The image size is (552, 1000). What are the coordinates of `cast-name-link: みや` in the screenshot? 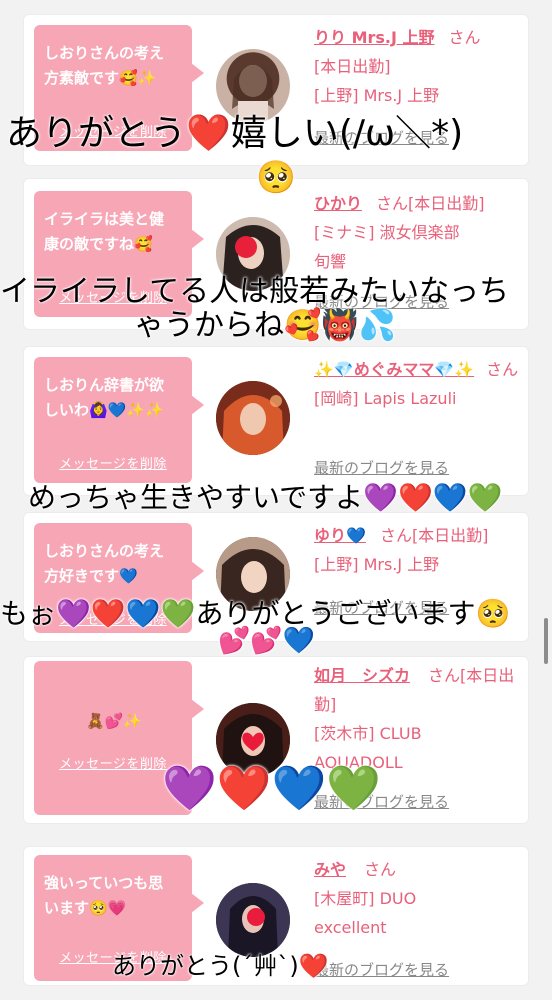 It's located at (330, 869).